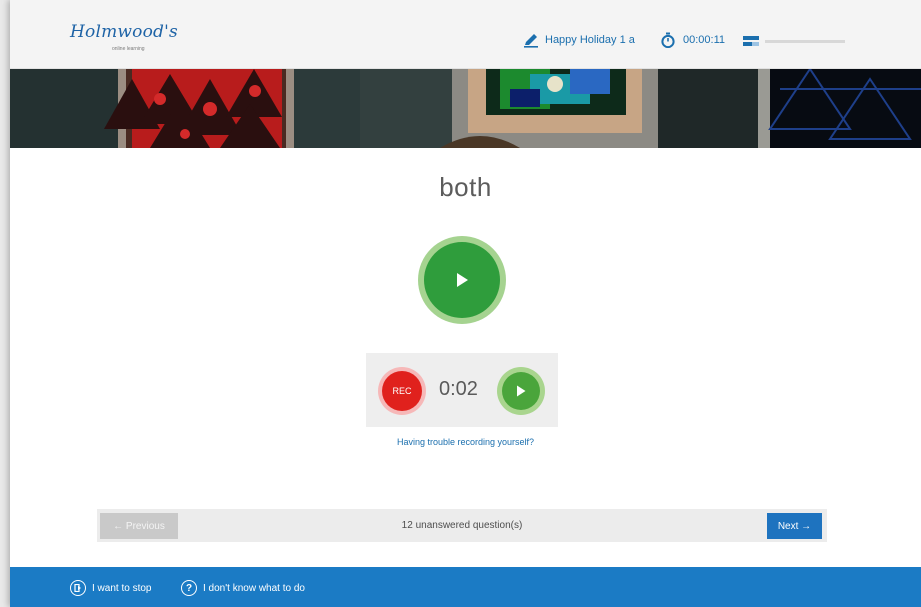 The height and width of the screenshot is (607, 921). I want to click on recording-help-link: Having trouble recording yourself?, so click(465, 442).